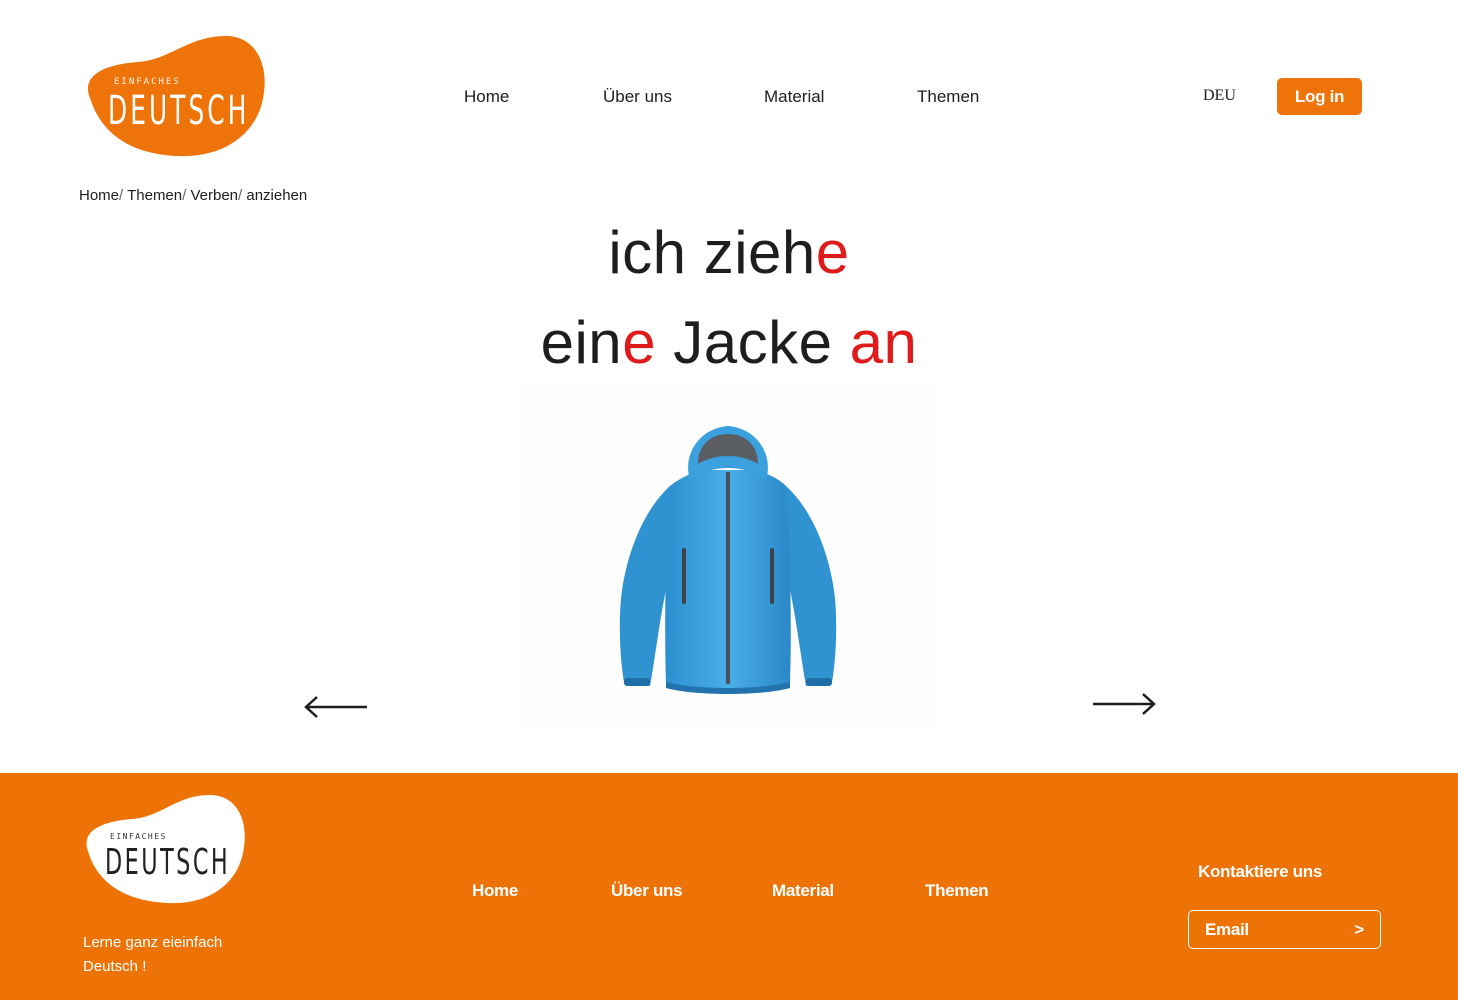 The height and width of the screenshot is (1000, 1458). I want to click on footer-nav-themen: Themen, so click(957, 891).